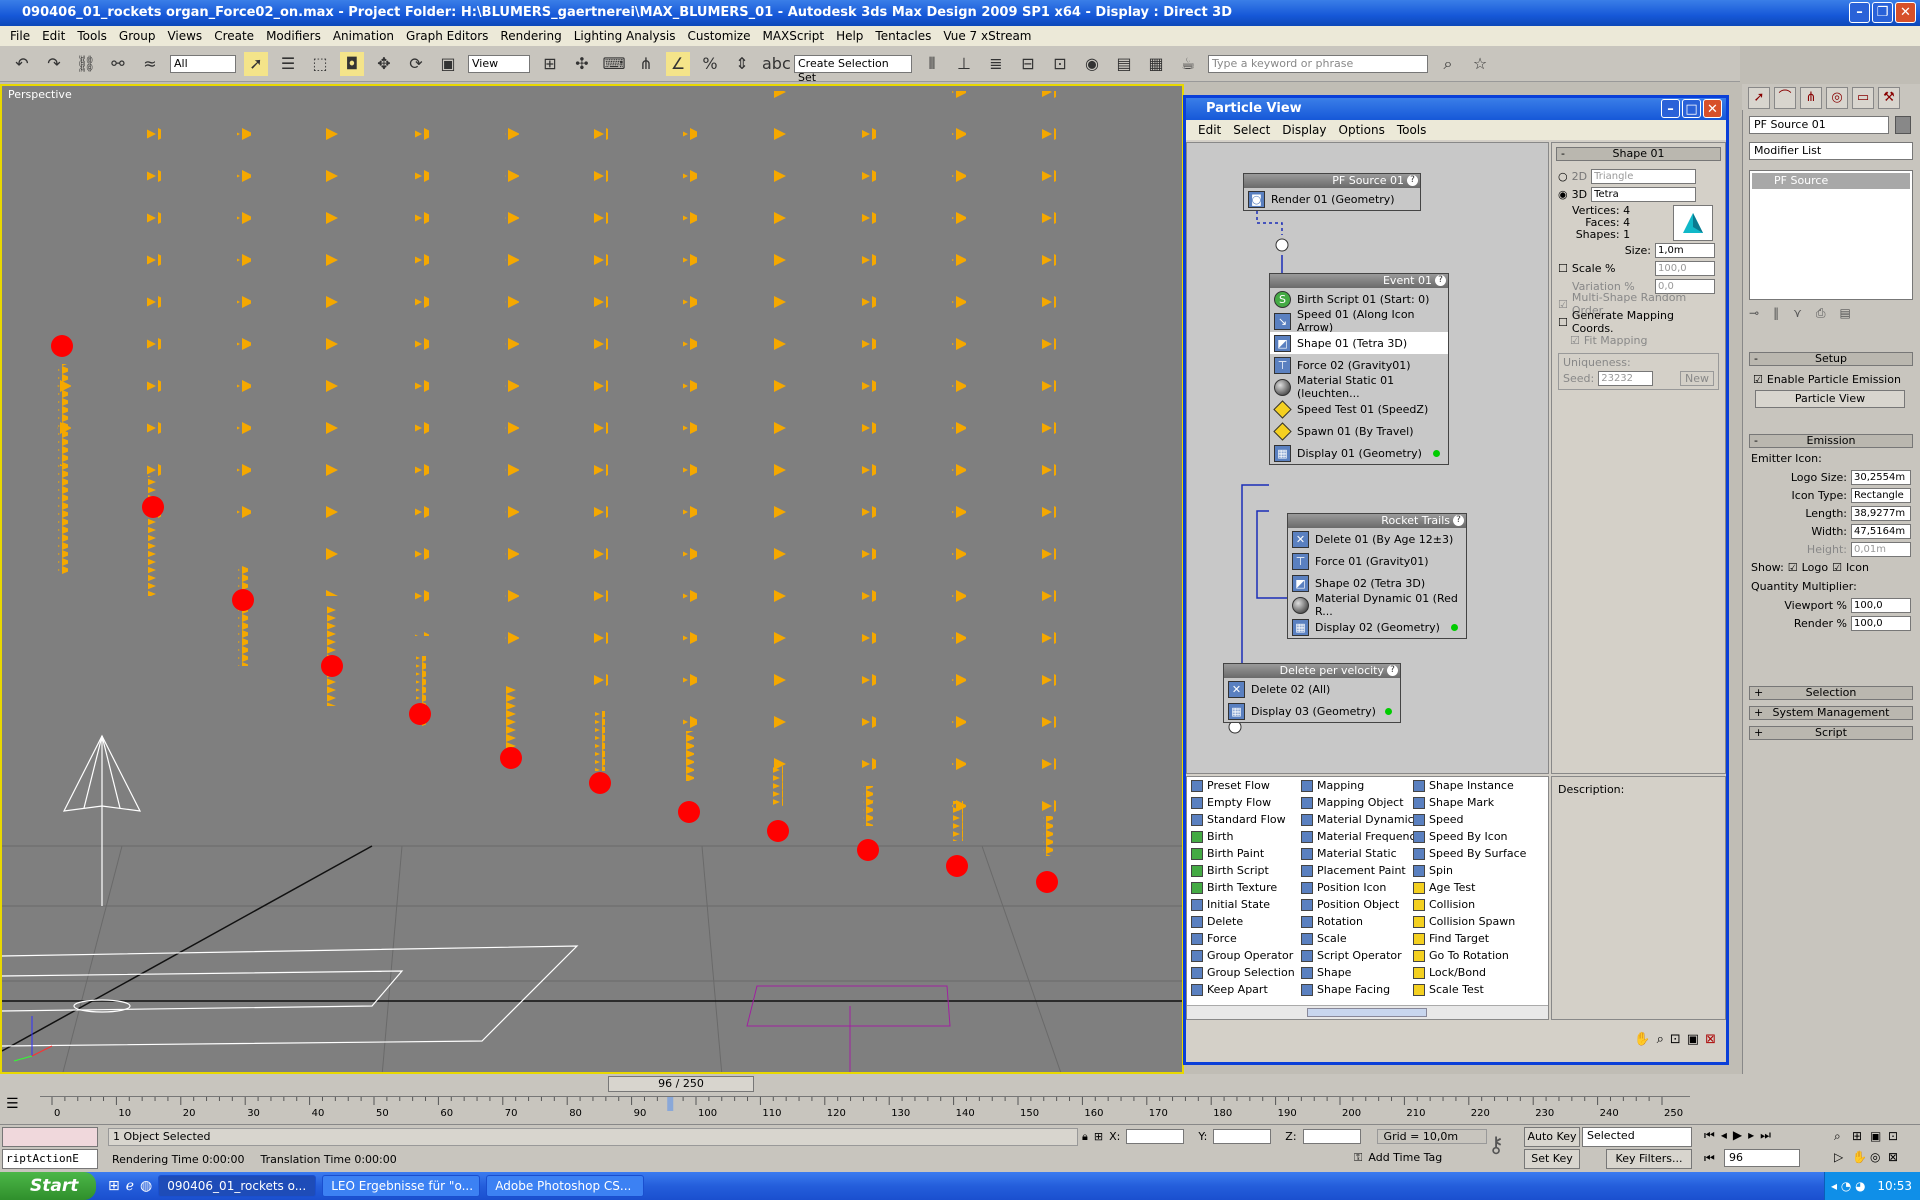  Describe the element at coordinates (1675, 1039) in the screenshot. I see `zoom-region-icon: ⊡` at that location.